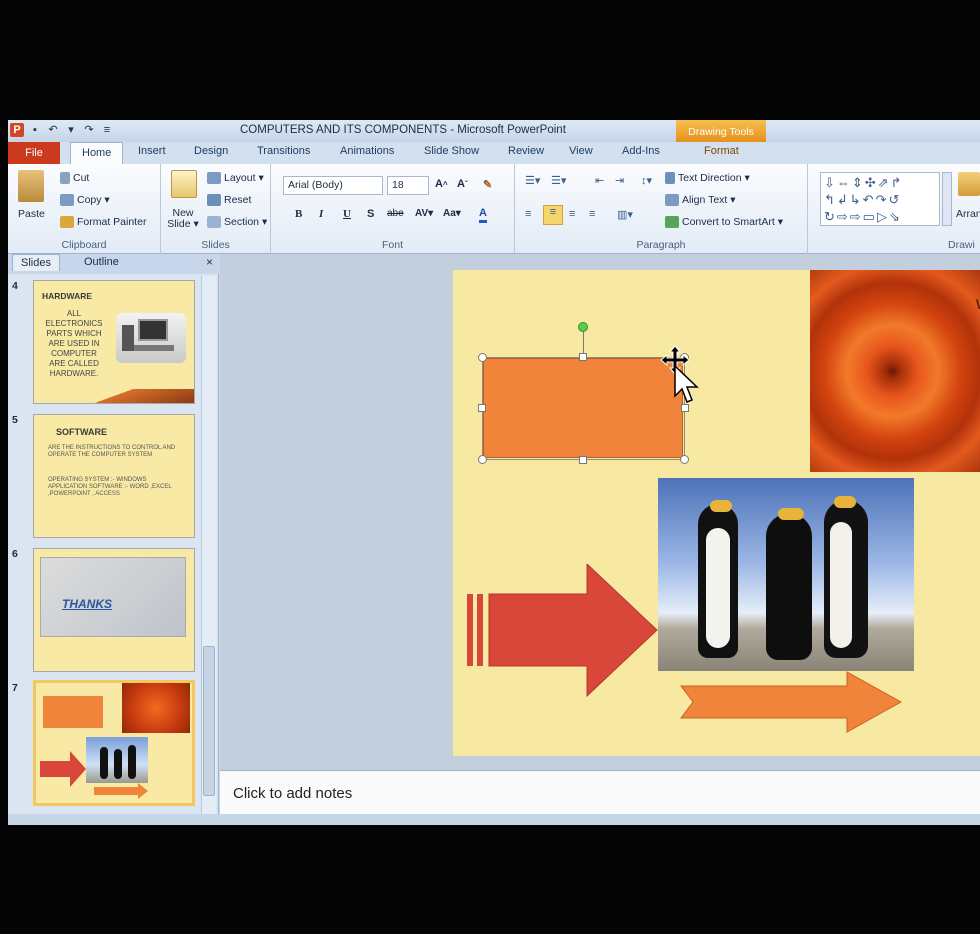 Image resolution: width=980 pixels, height=934 pixels. I want to click on clear-formatting-icon: ✎, so click(487, 184).